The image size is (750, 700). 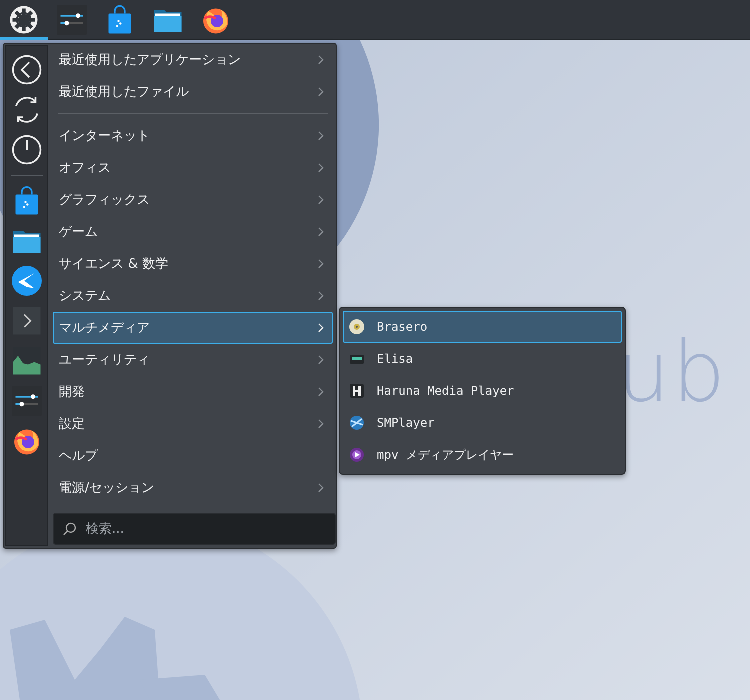 What do you see at coordinates (24, 19) in the screenshot?
I see `gear-icon` at bounding box center [24, 19].